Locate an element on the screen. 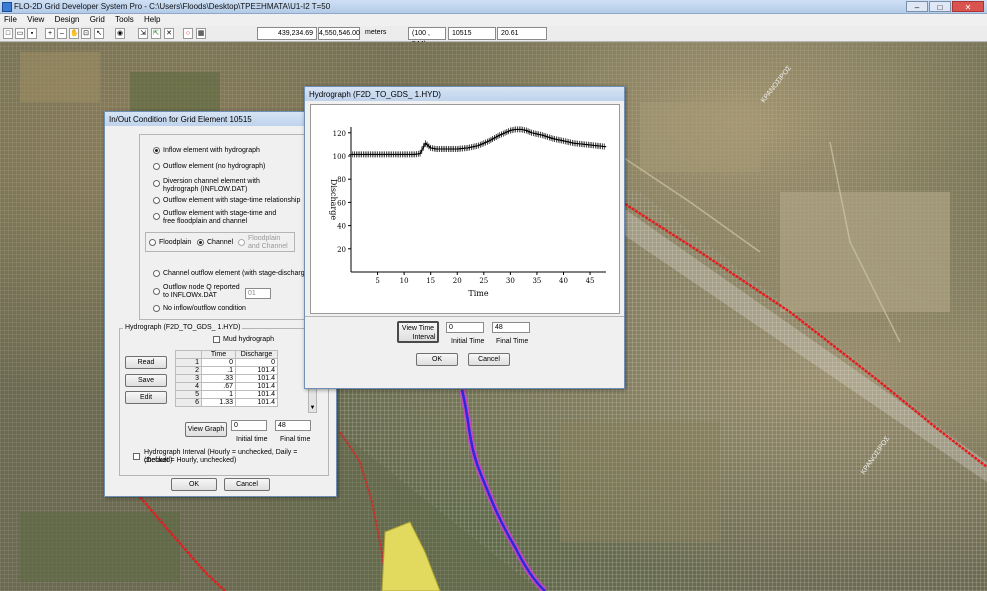  column-header-time: Time is located at coordinates (218, 354).